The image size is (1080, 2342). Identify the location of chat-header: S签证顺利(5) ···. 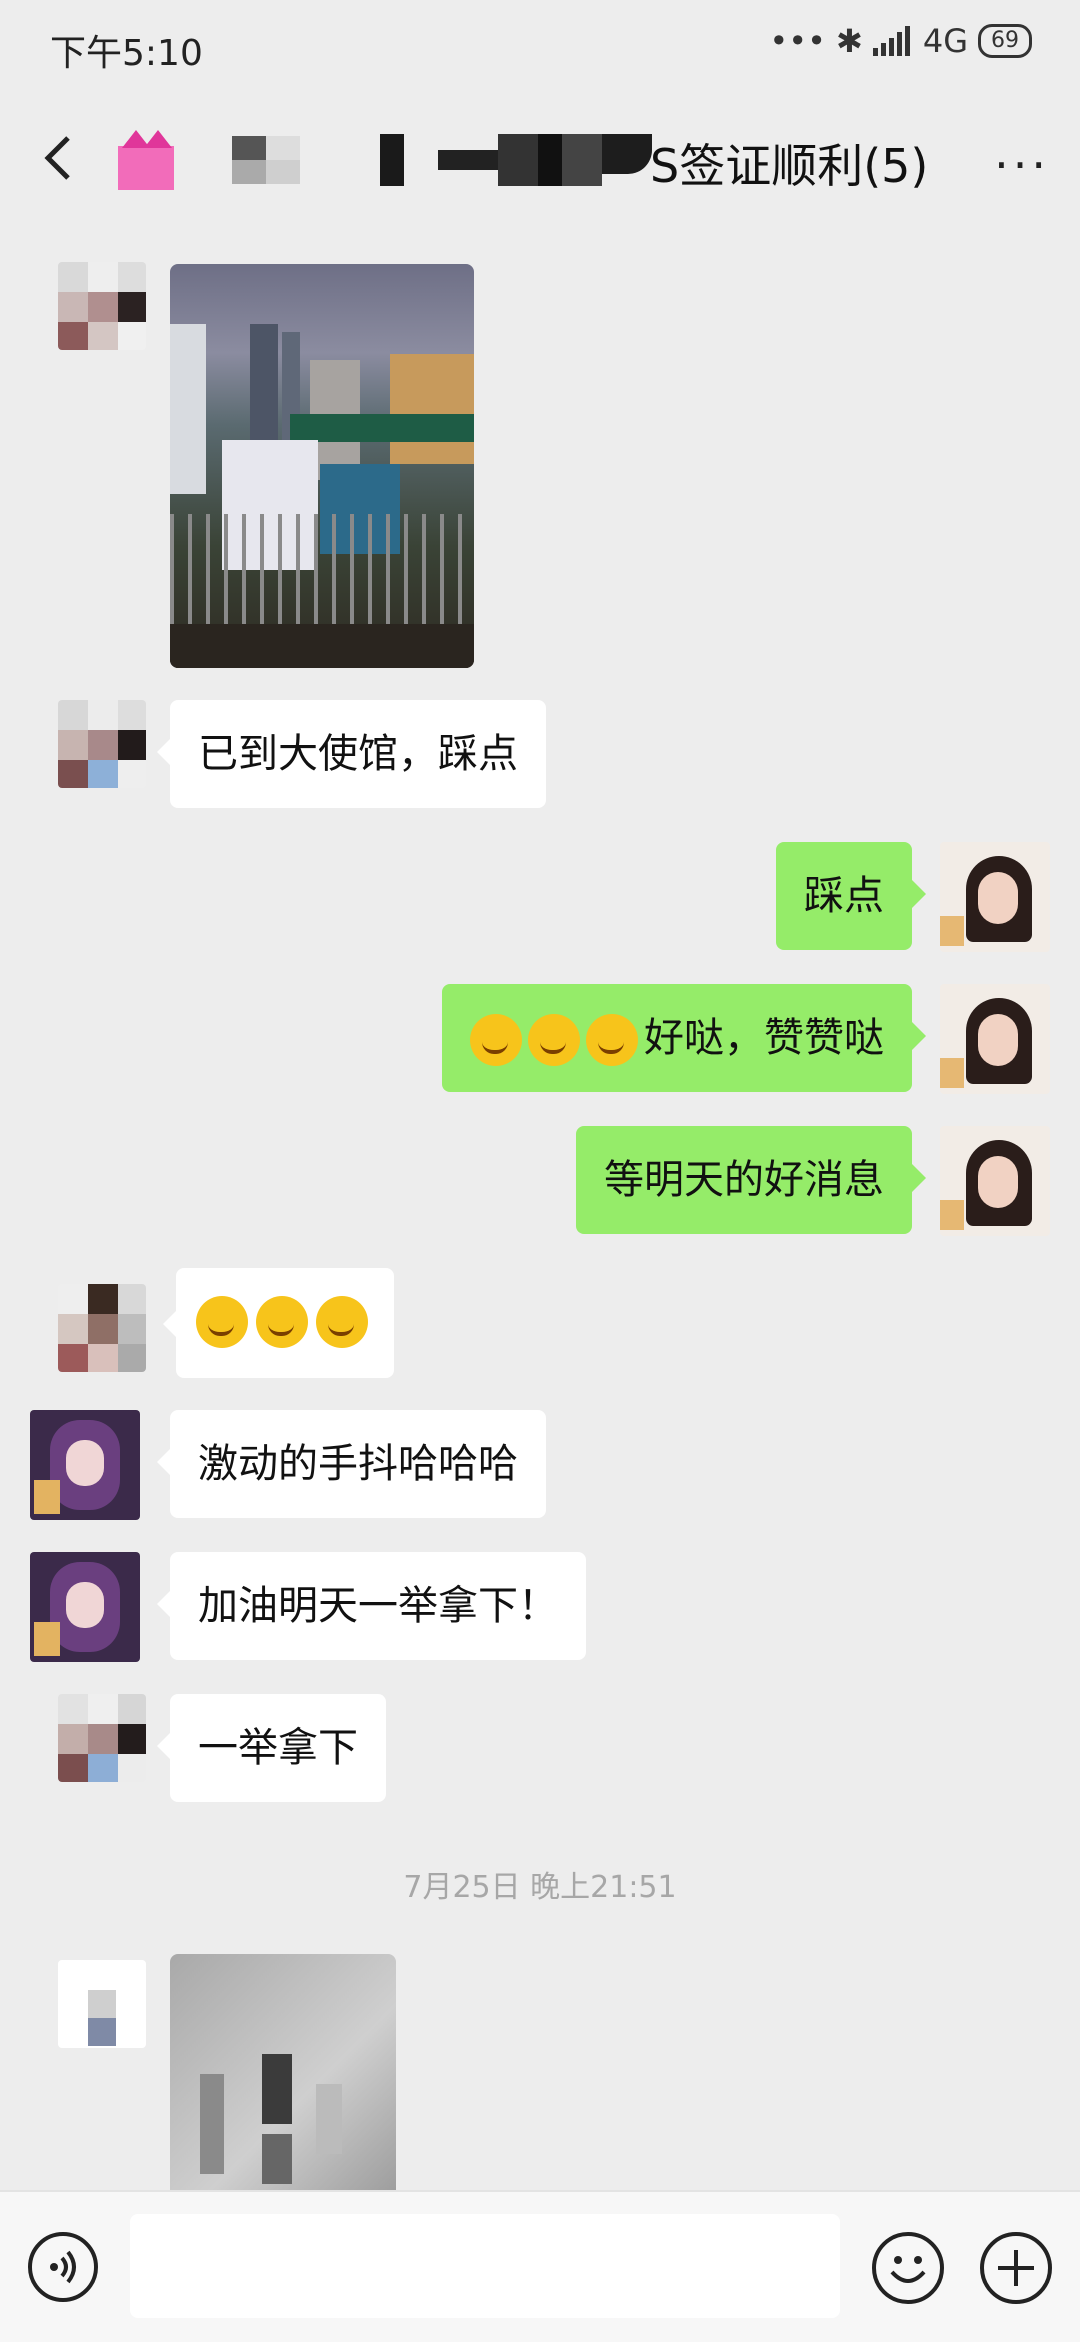
(540, 160).